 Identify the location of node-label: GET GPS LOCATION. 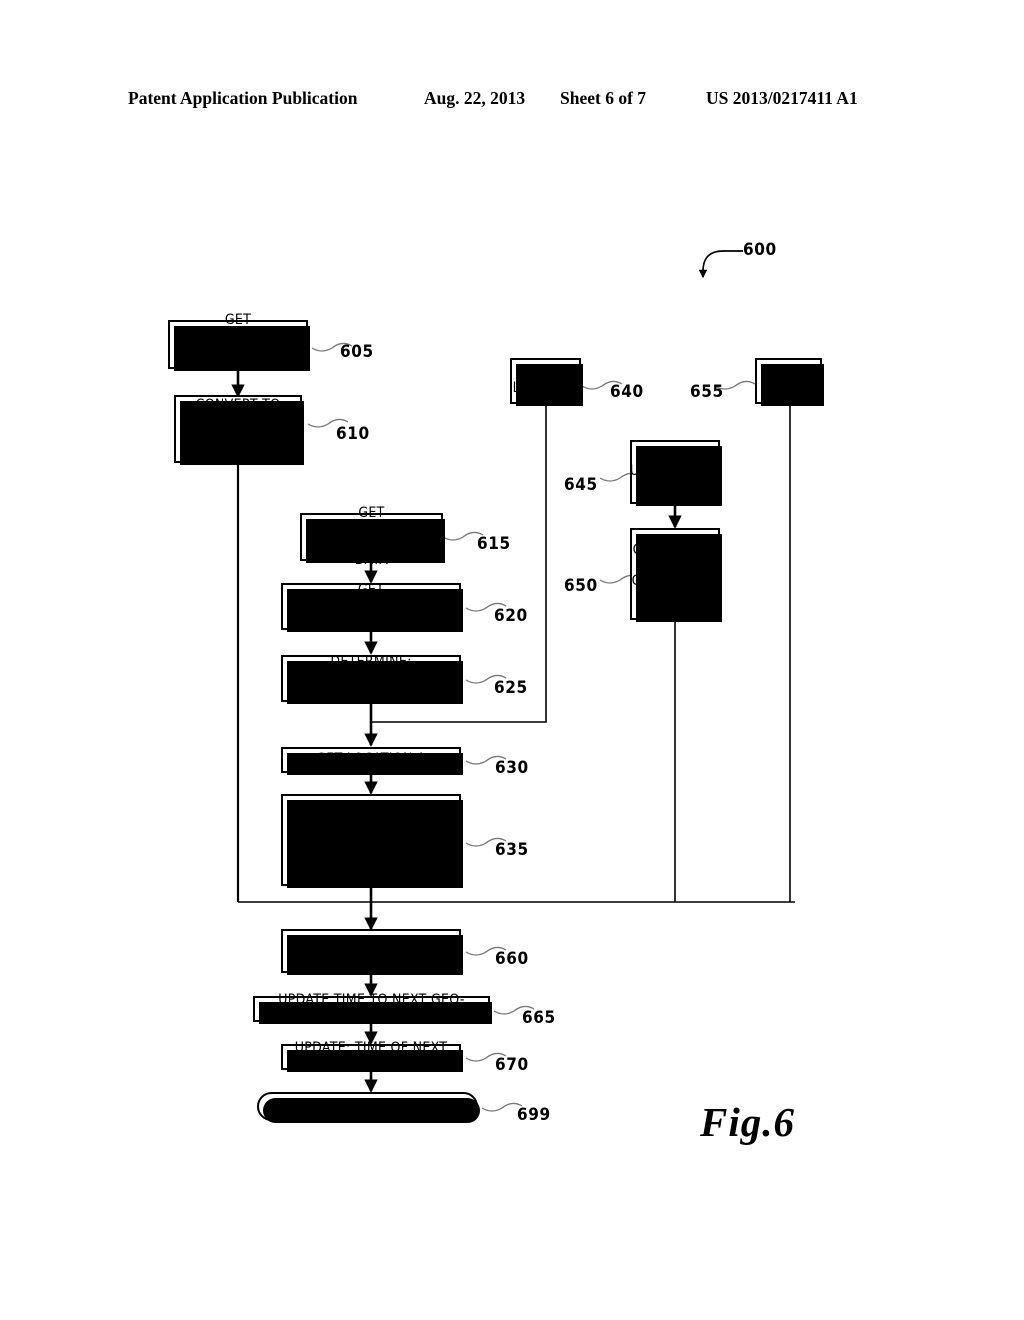
(545, 380).